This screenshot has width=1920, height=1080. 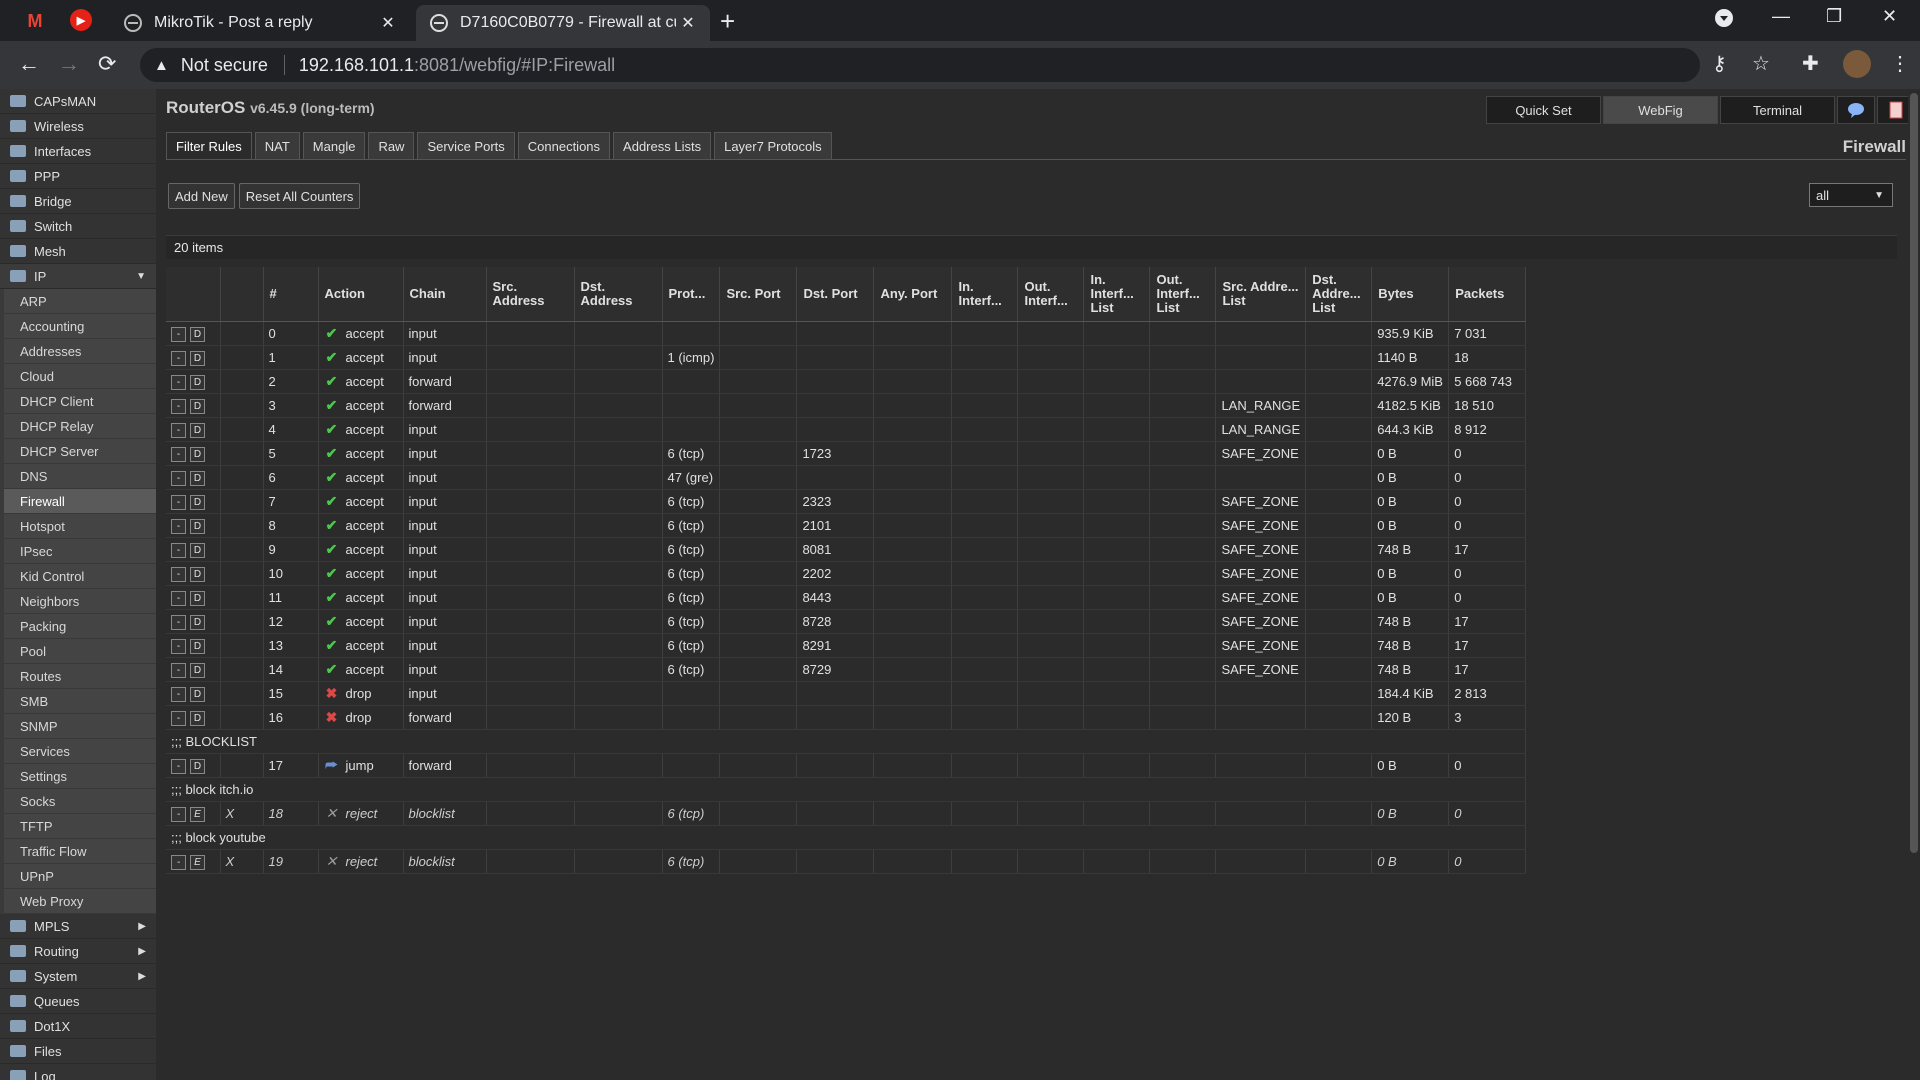 What do you see at coordinates (1889, 16) in the screenshot?
I see `close-window-icon: ✕` at bounding box center [1889, 16].